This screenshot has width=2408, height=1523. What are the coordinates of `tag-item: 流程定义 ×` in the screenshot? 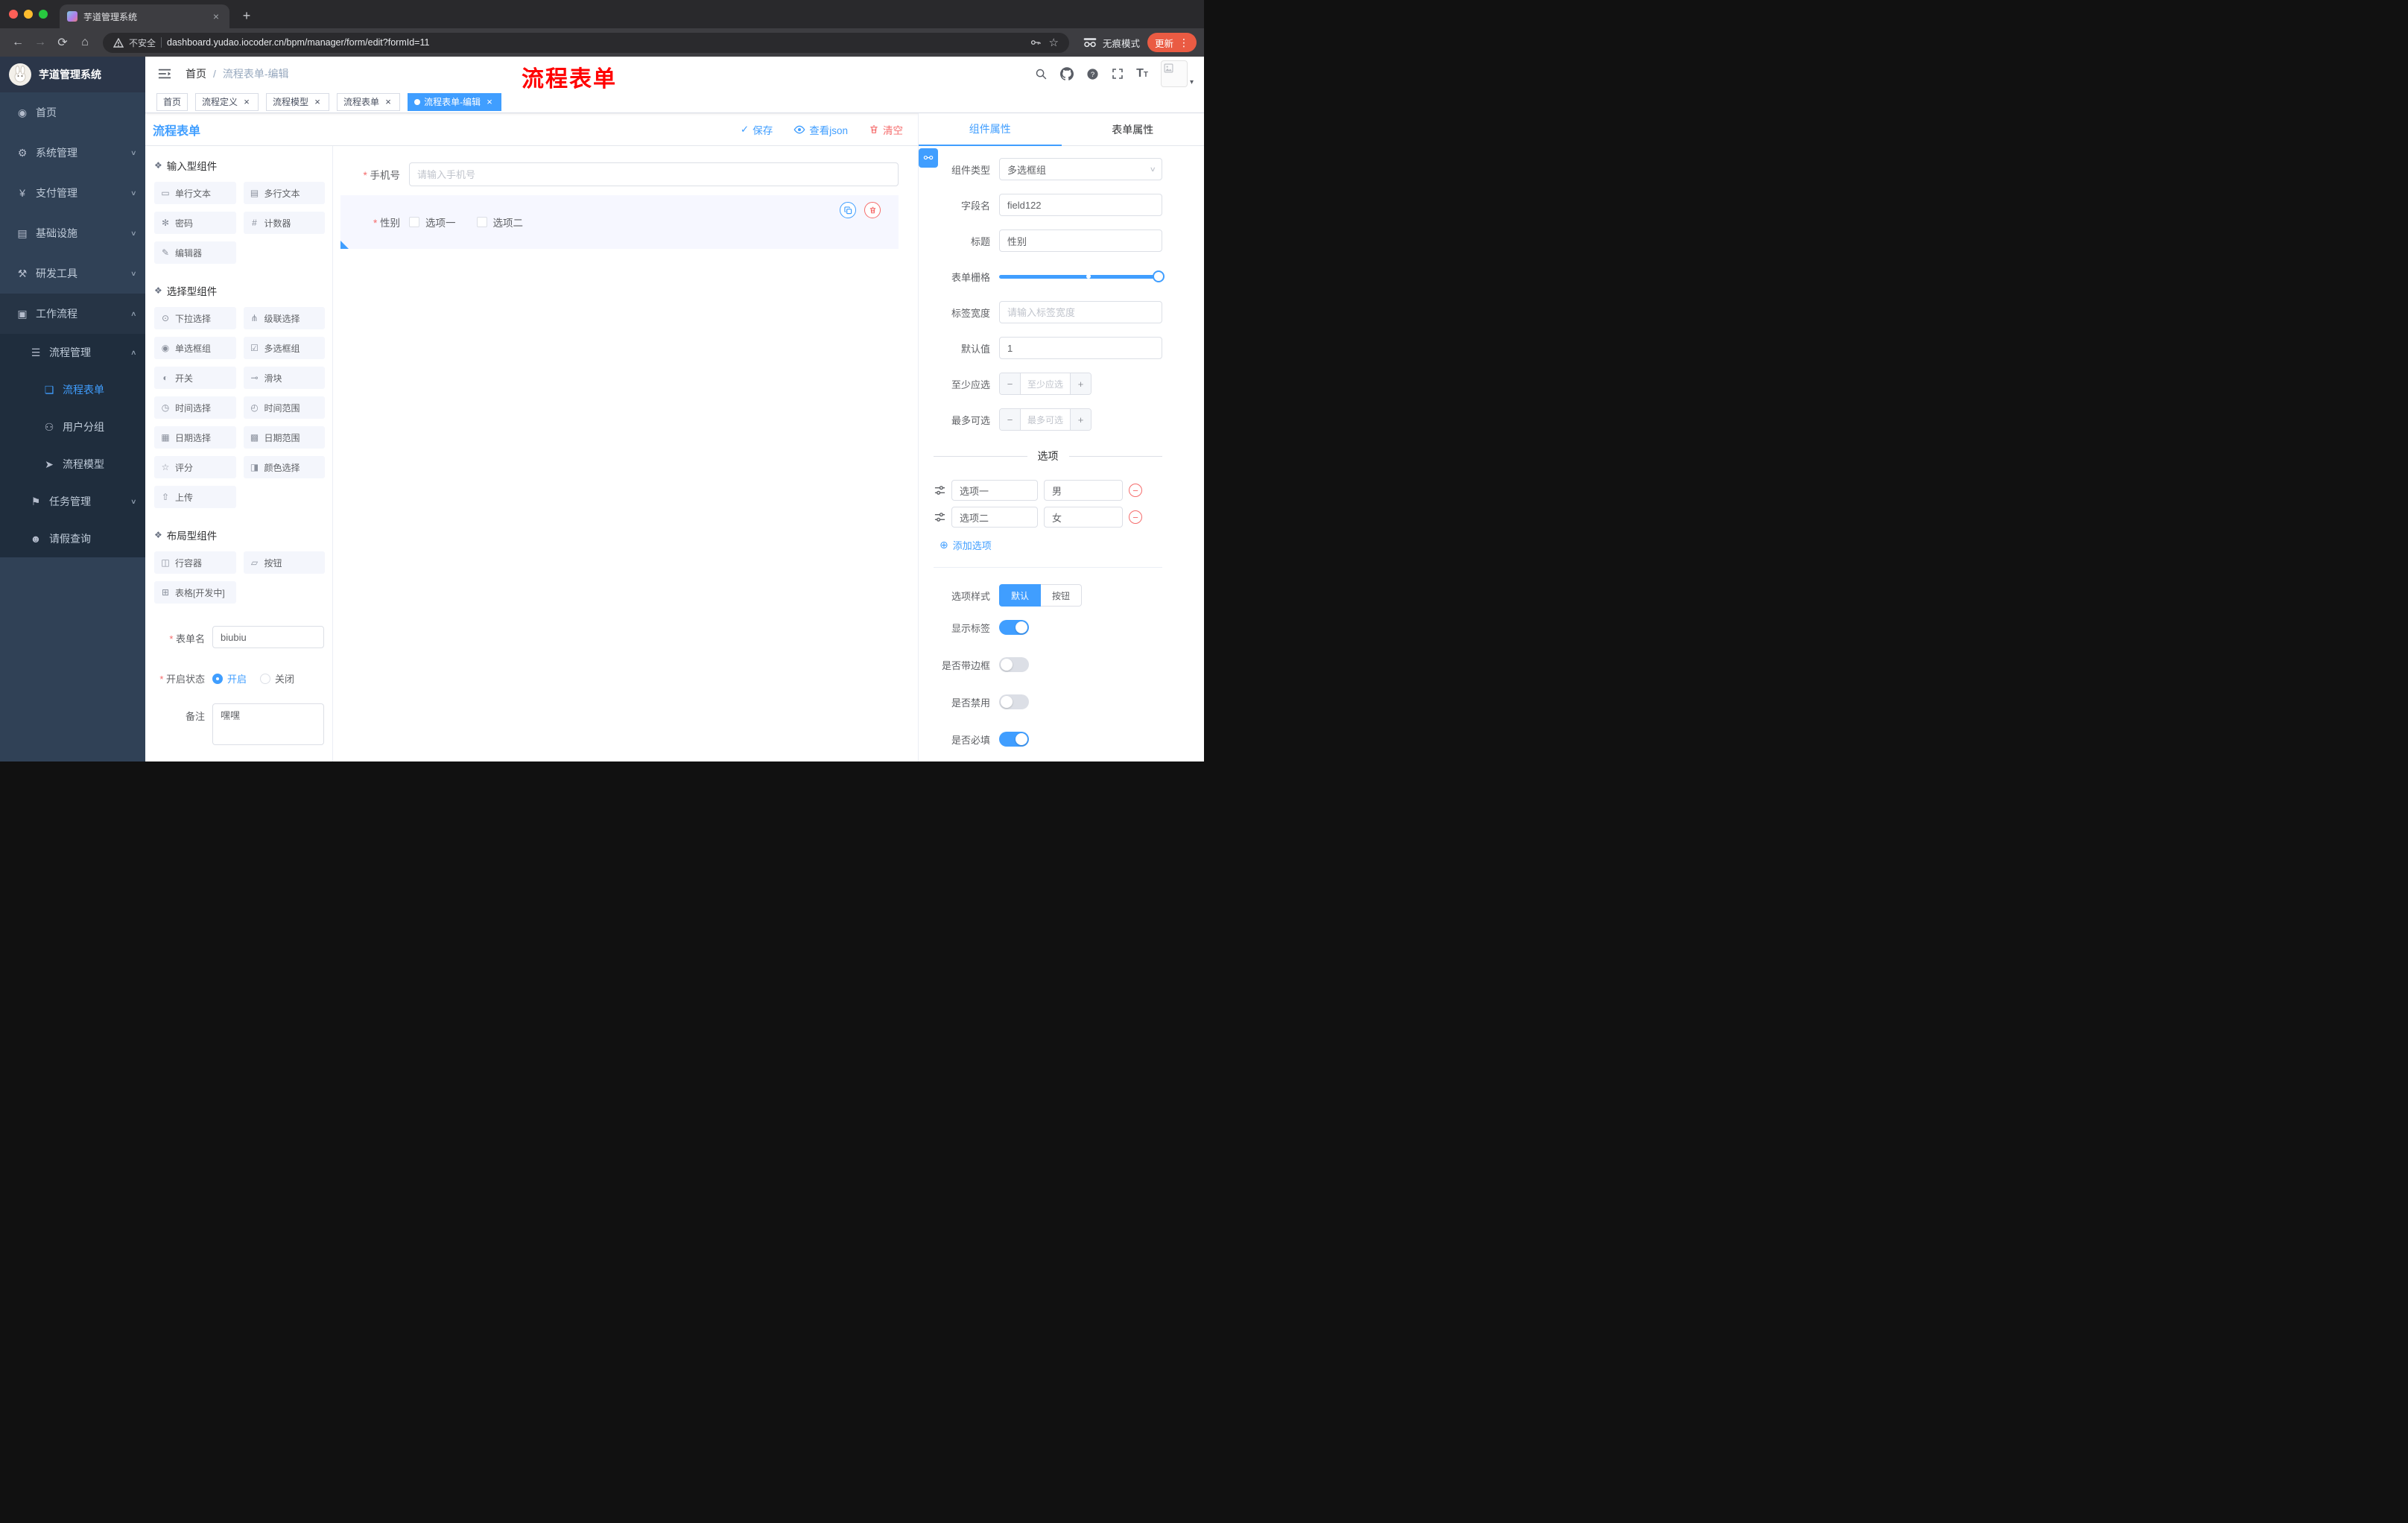 It's located at (227, 101).